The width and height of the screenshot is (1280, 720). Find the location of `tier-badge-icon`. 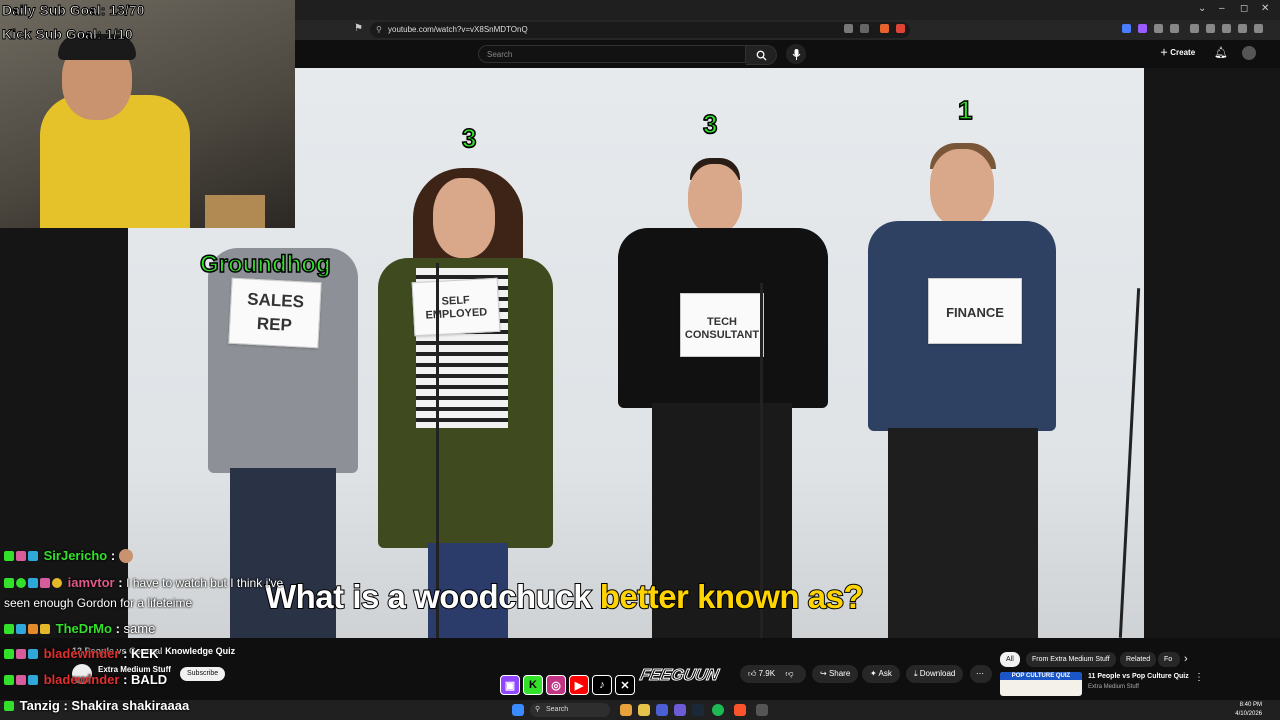

tier-badge-icon is located at coordinates (57, 583).